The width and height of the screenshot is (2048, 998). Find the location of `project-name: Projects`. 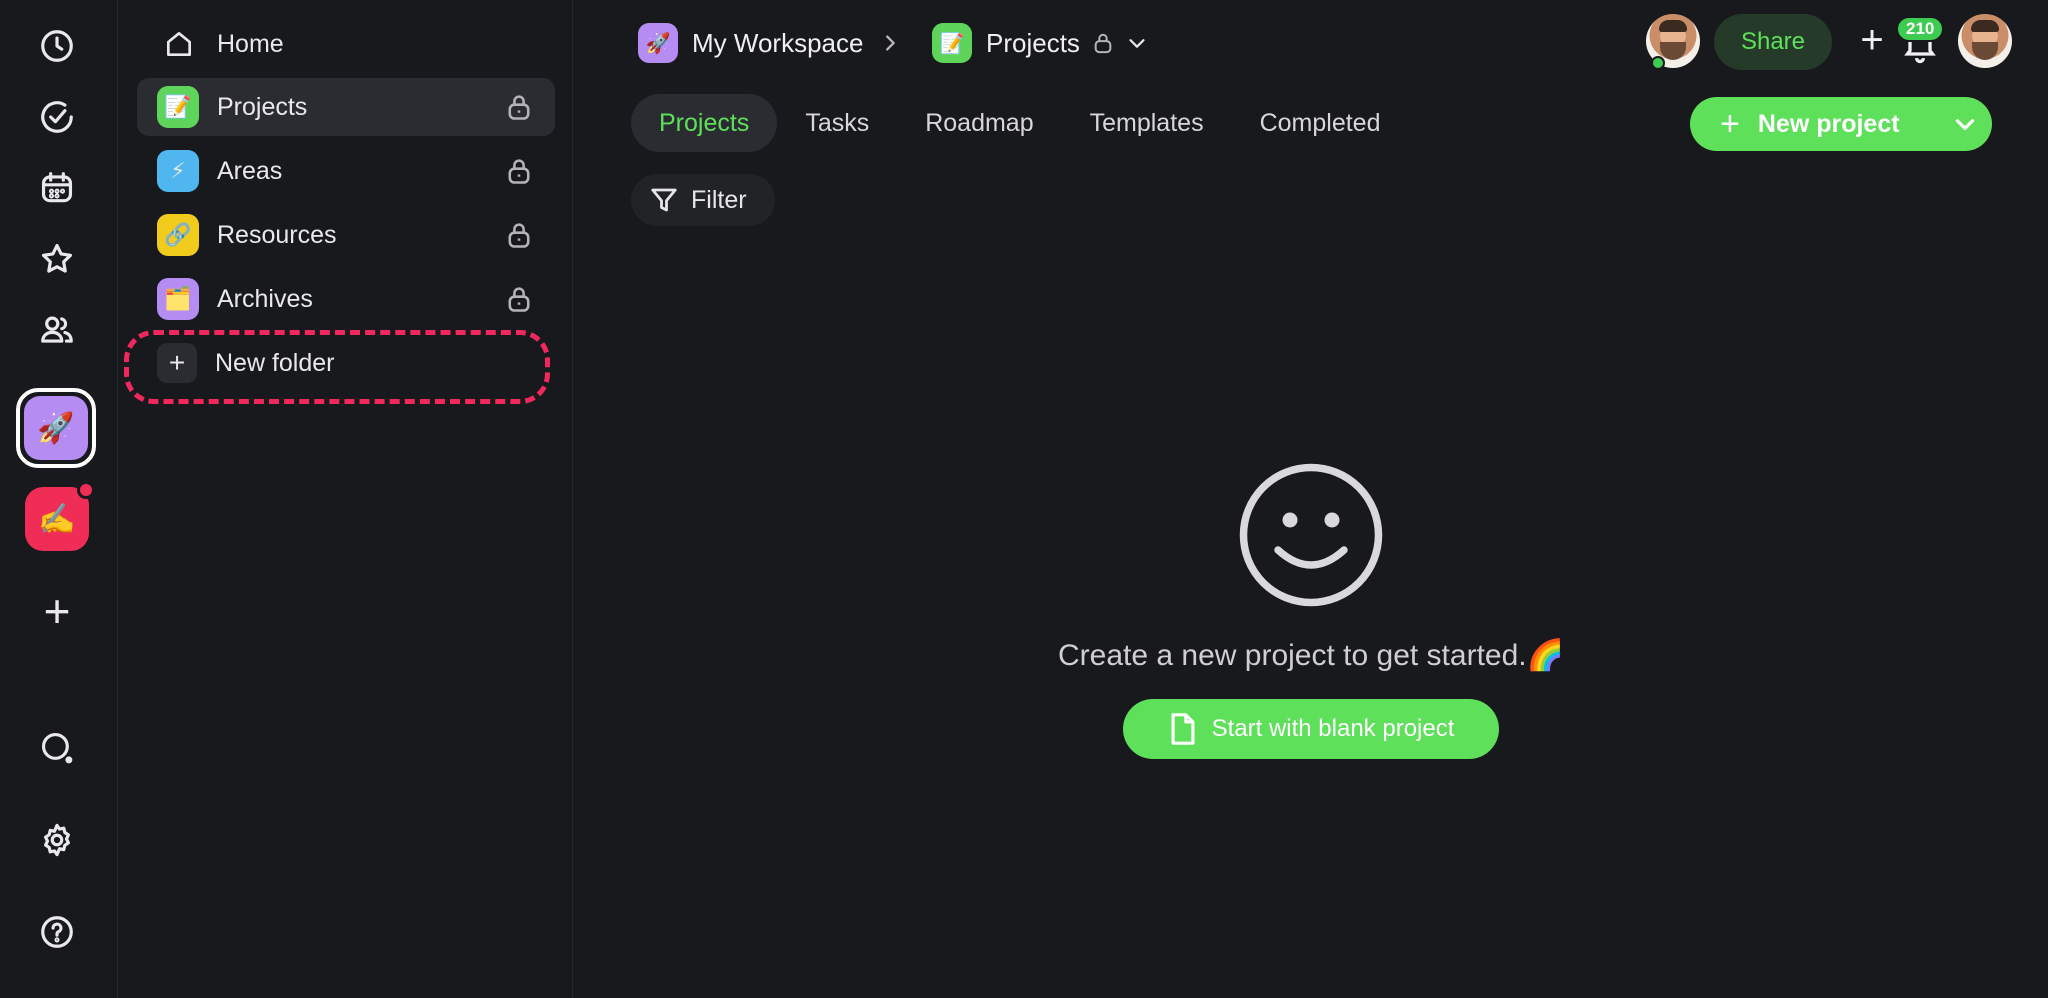

project-name: Projects is located at coordinates (1033, 42).